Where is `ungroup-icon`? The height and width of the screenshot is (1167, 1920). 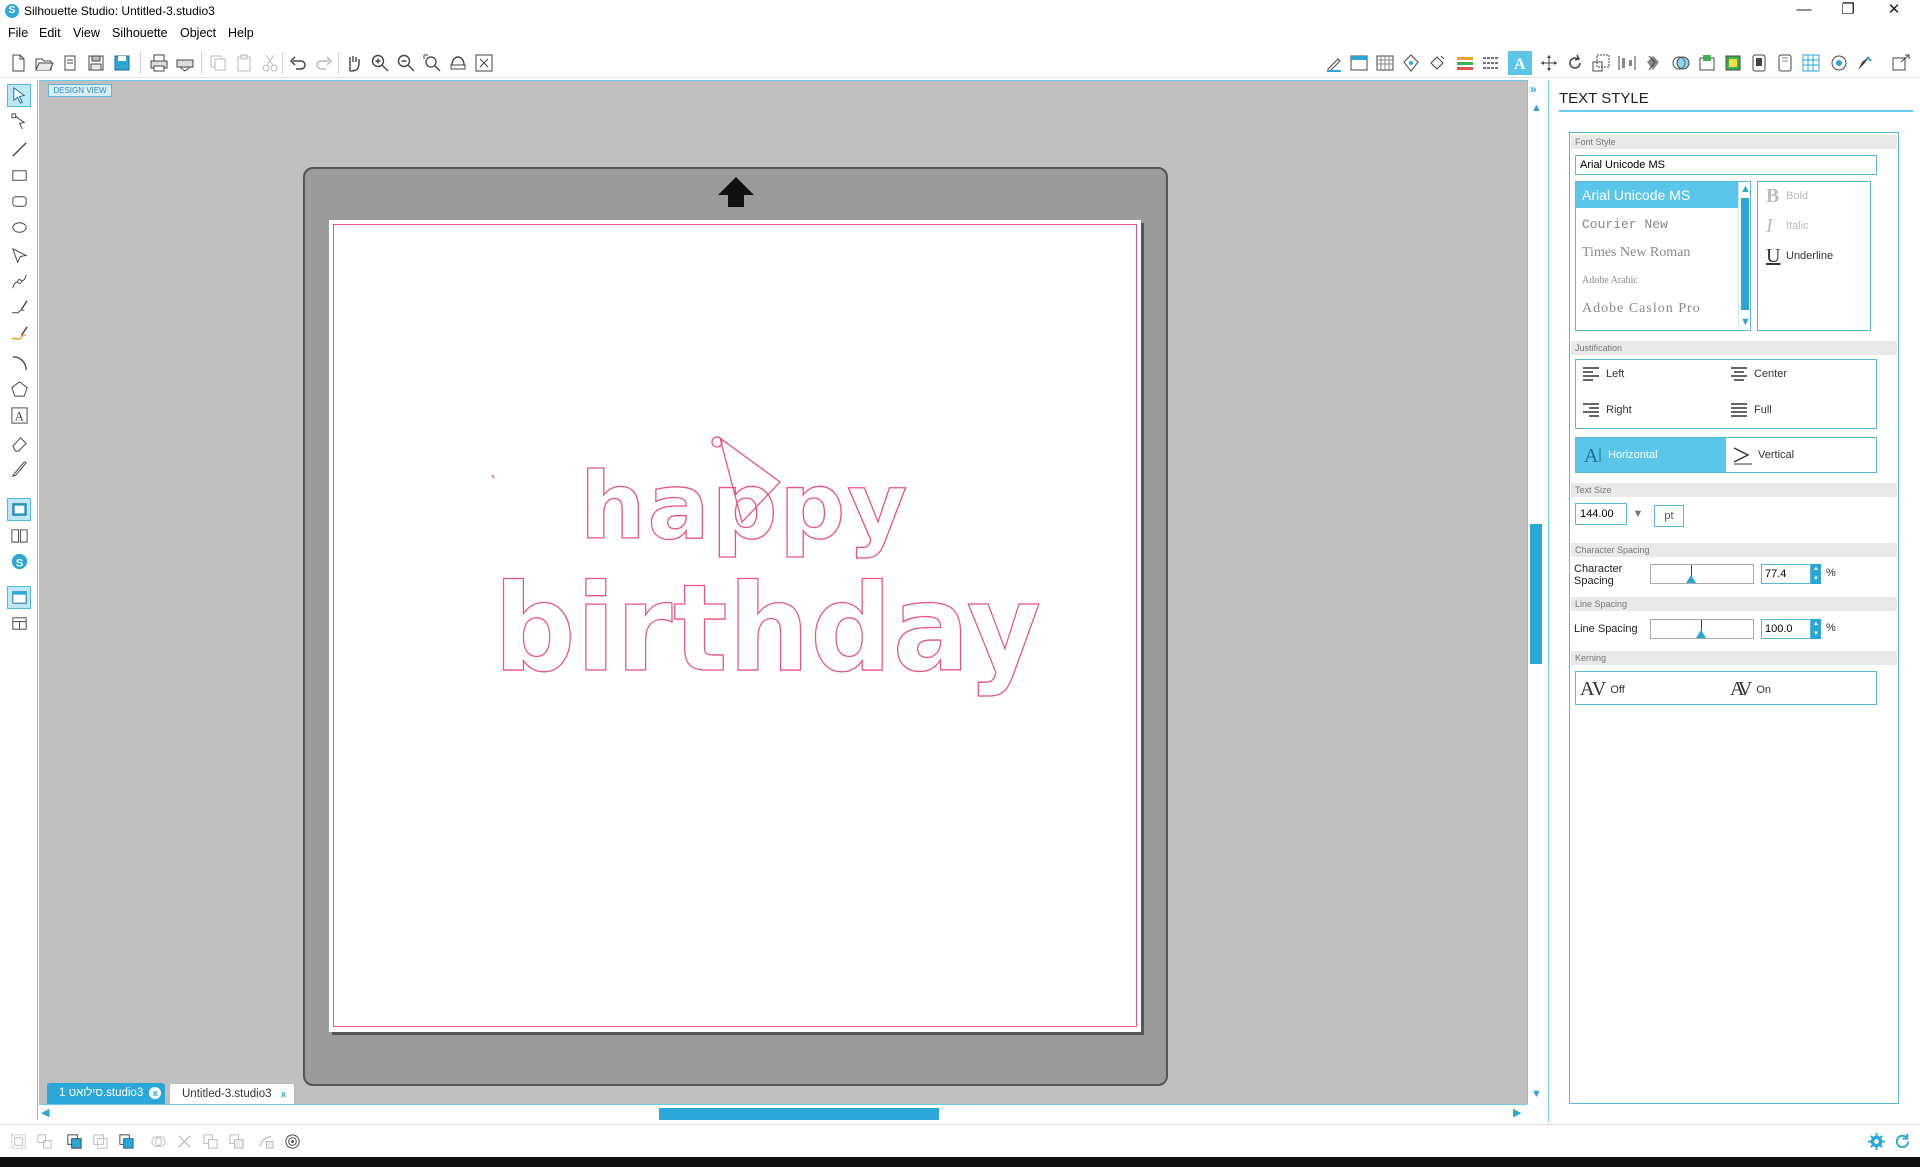
ungroup-icon is located at coordinates (44, 1141).